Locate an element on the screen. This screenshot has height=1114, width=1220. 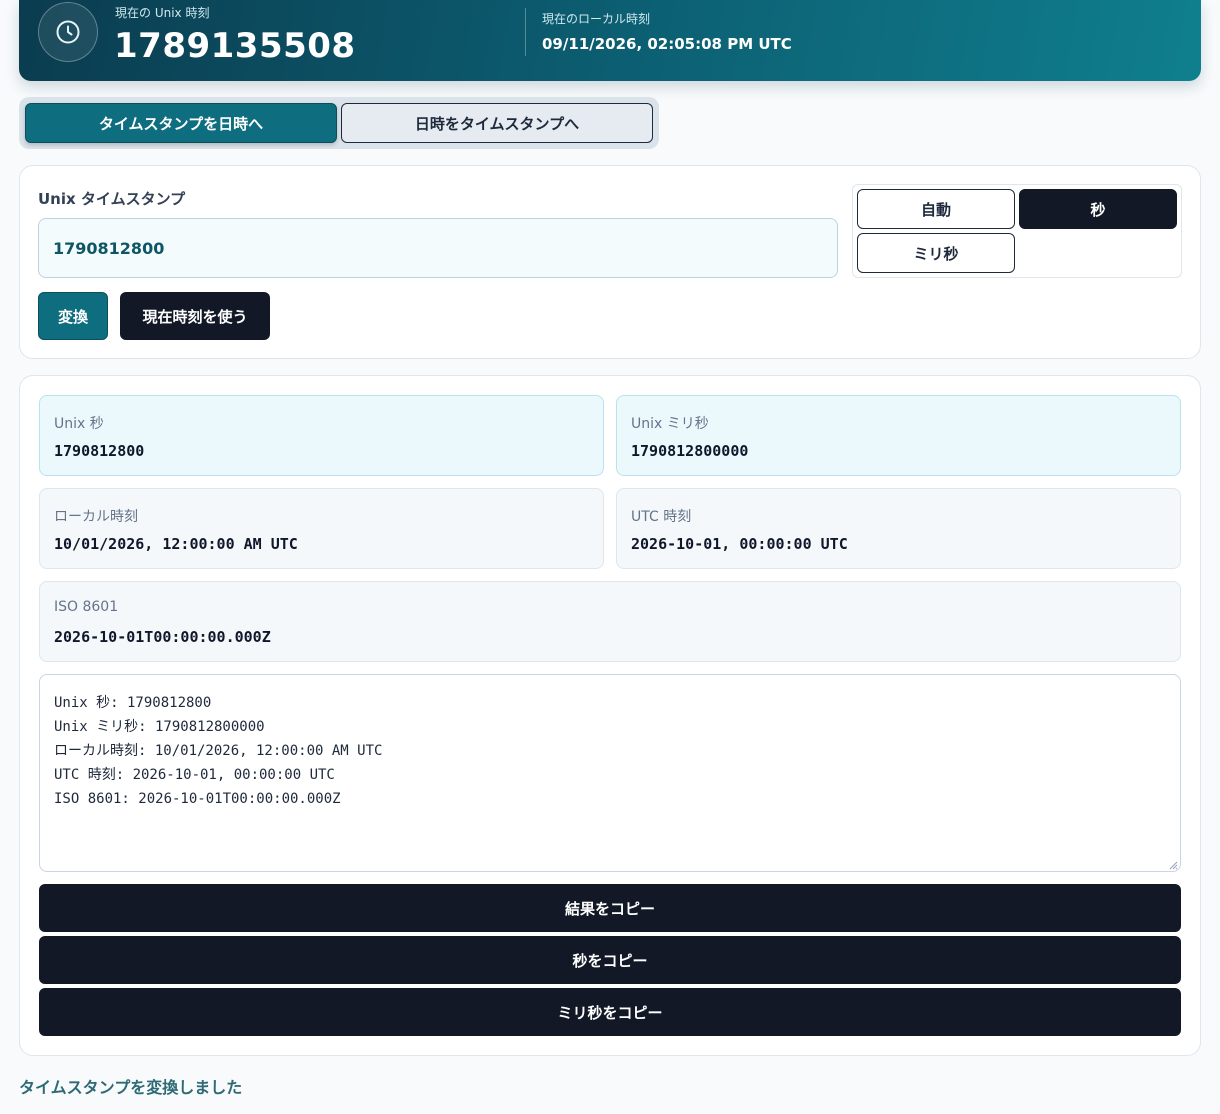
mode-tabs: タイムスタンプを日時へ 日時をタイムスタンプへ is located at coordinates (339, 123).